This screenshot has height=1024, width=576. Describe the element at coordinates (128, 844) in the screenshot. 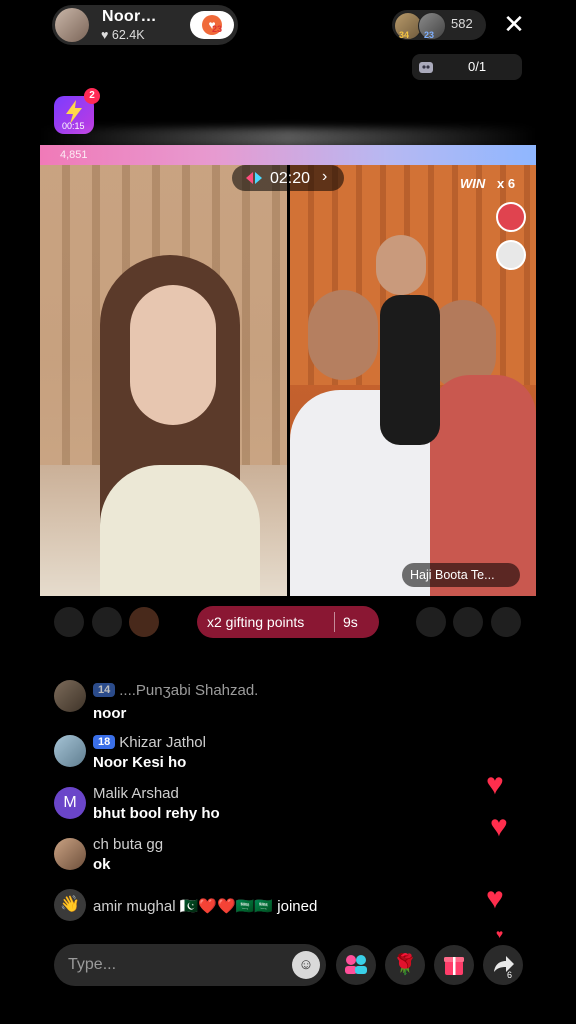

I see `comment-username: ch buta gg` at that location.